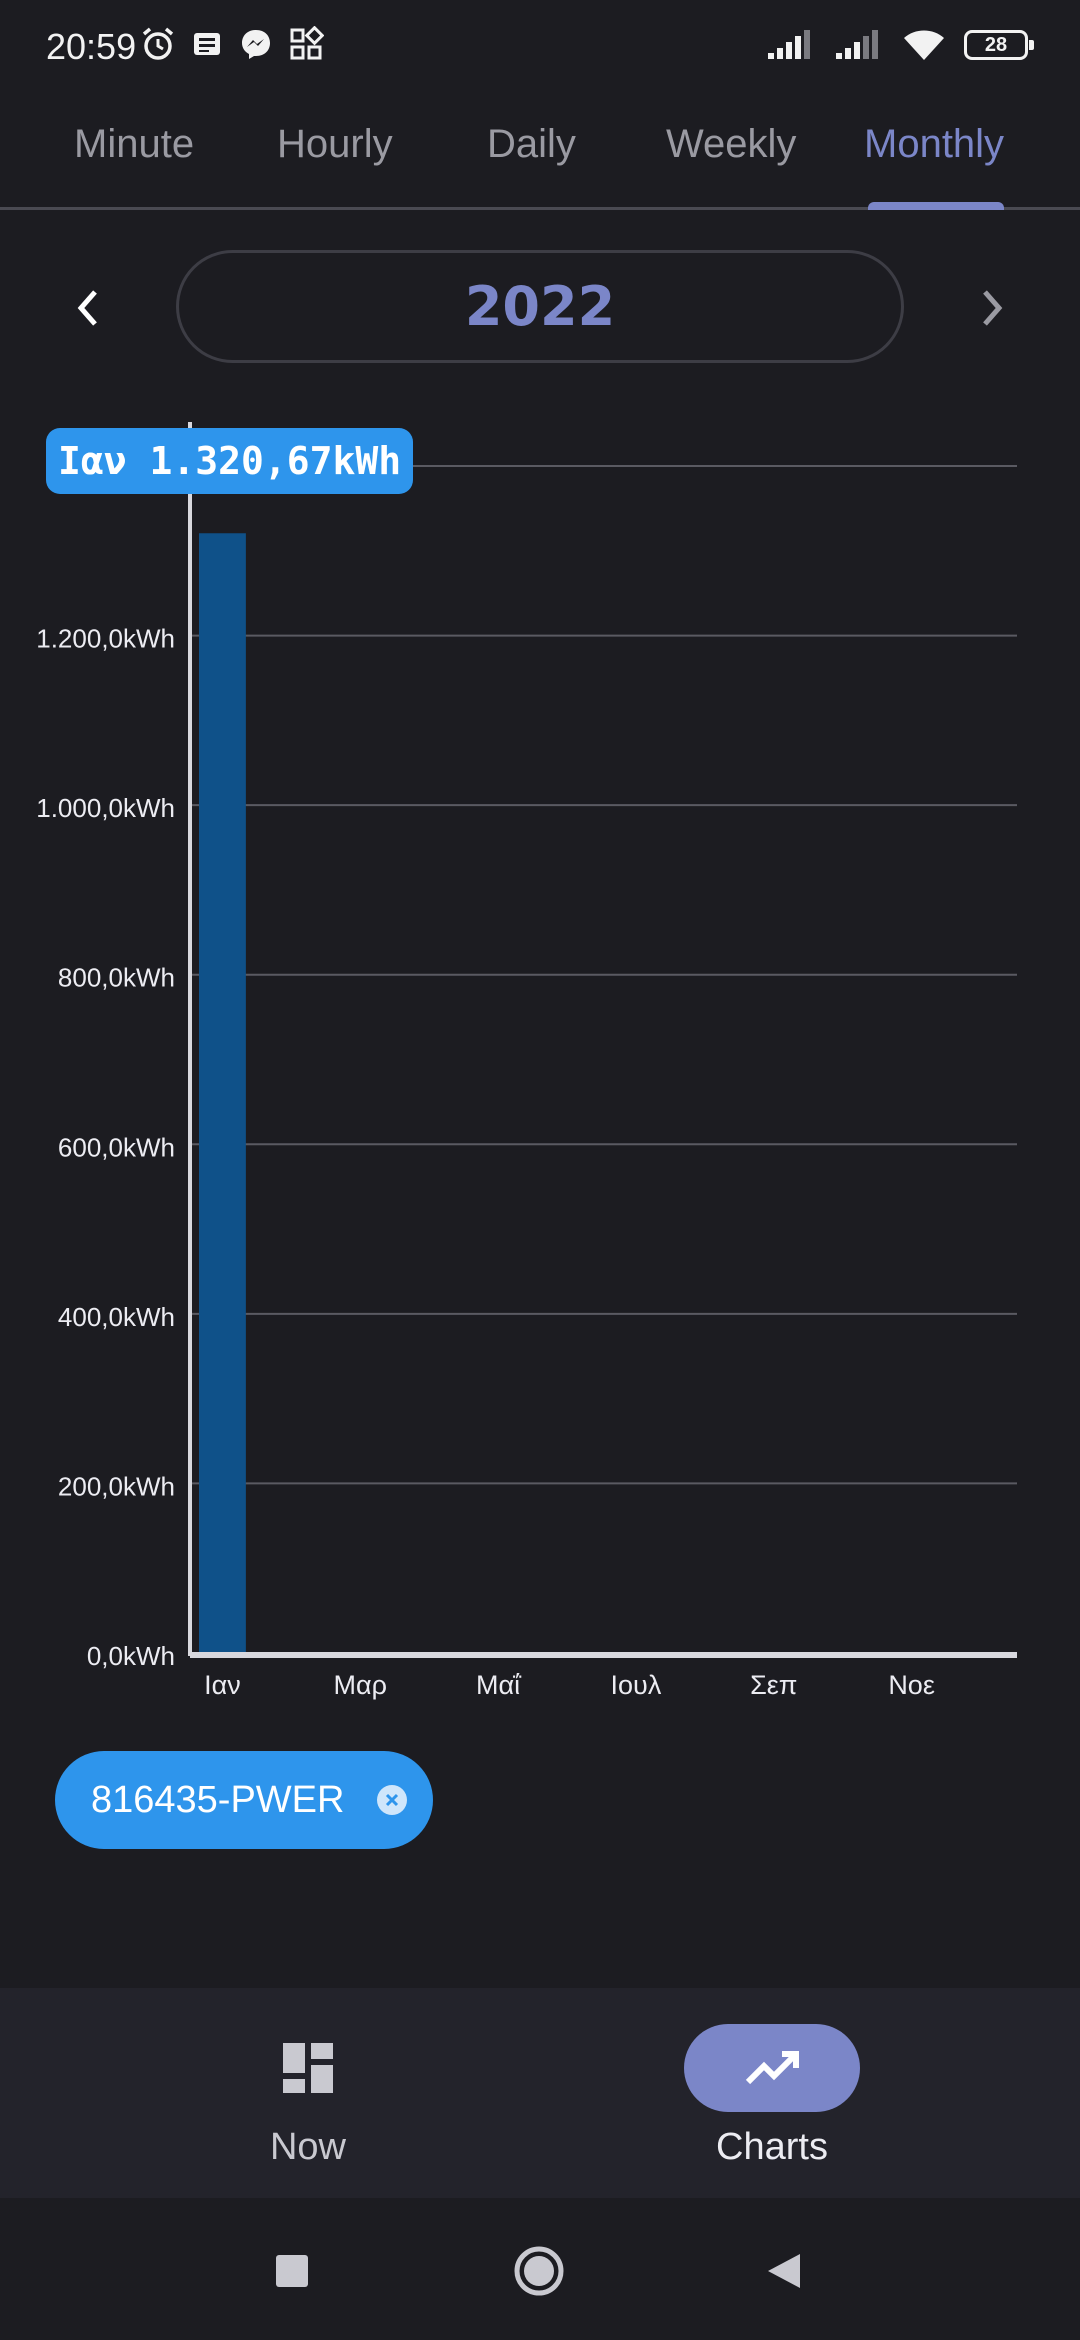 Image resolution: width=1080 pixels, height=2340 pixels. I want to click on dashboard-icon, so click(308, 2068).